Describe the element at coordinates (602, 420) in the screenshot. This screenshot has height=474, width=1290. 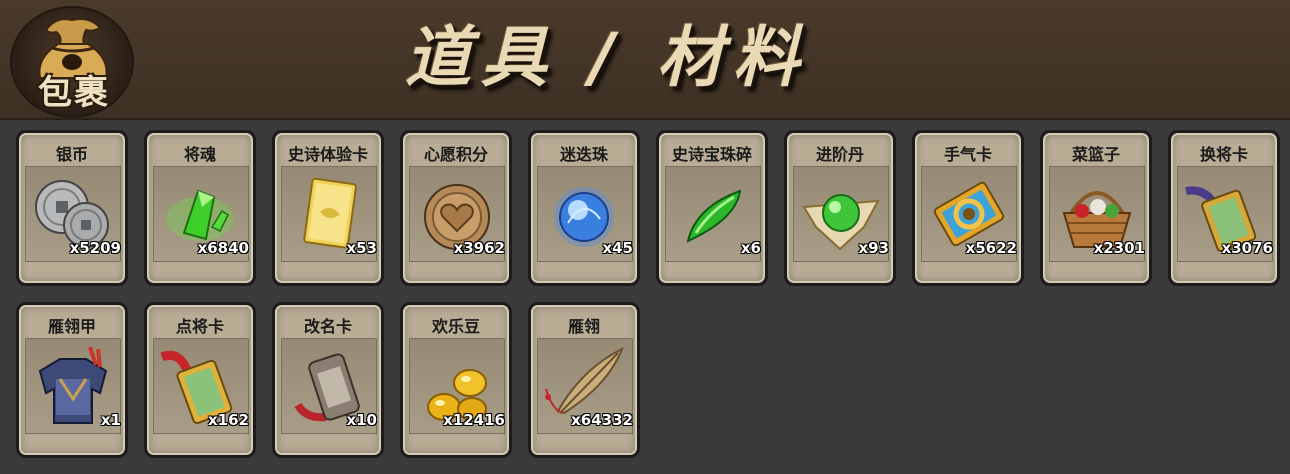
I see `item-count: x64332` at that location.